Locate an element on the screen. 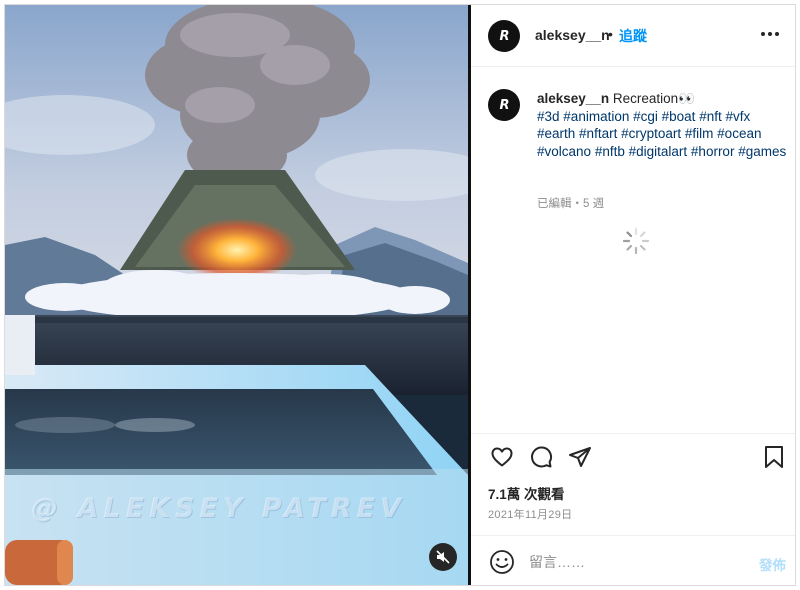 This screenshot has height=590, width=800. mute-button is located at coordinates (443, 557).